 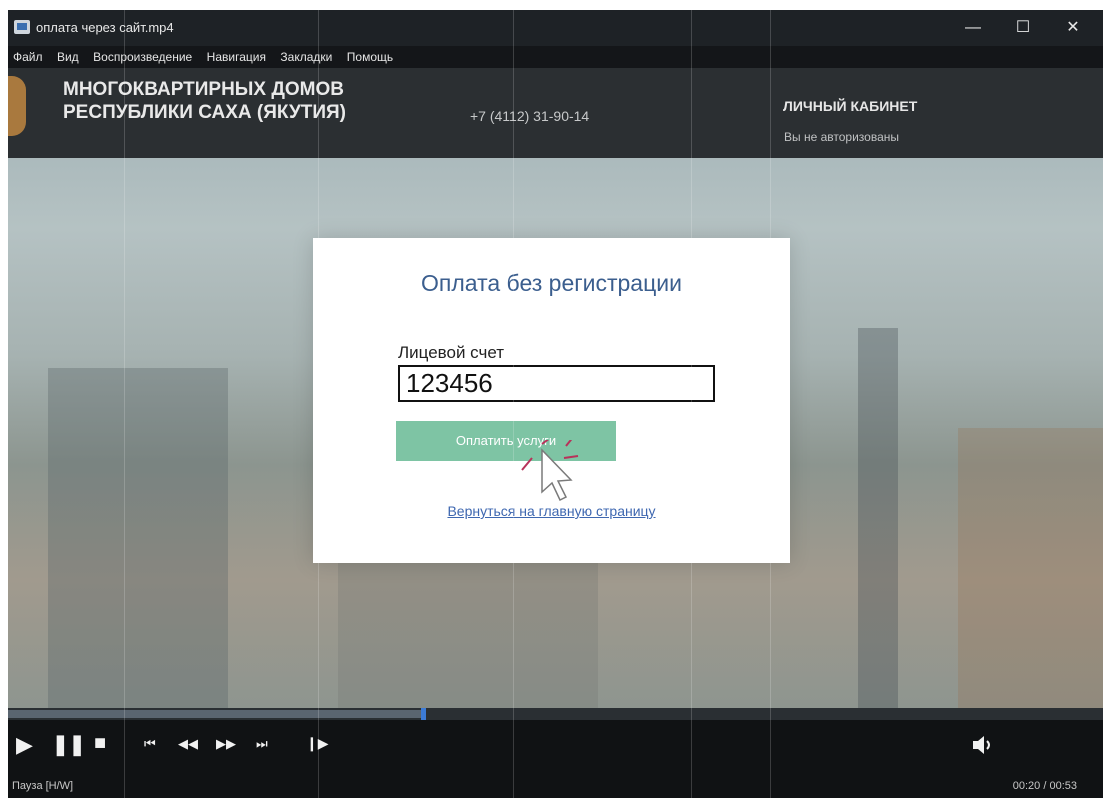 I want to click on account-input: 123456, so click(x=556, y=383).